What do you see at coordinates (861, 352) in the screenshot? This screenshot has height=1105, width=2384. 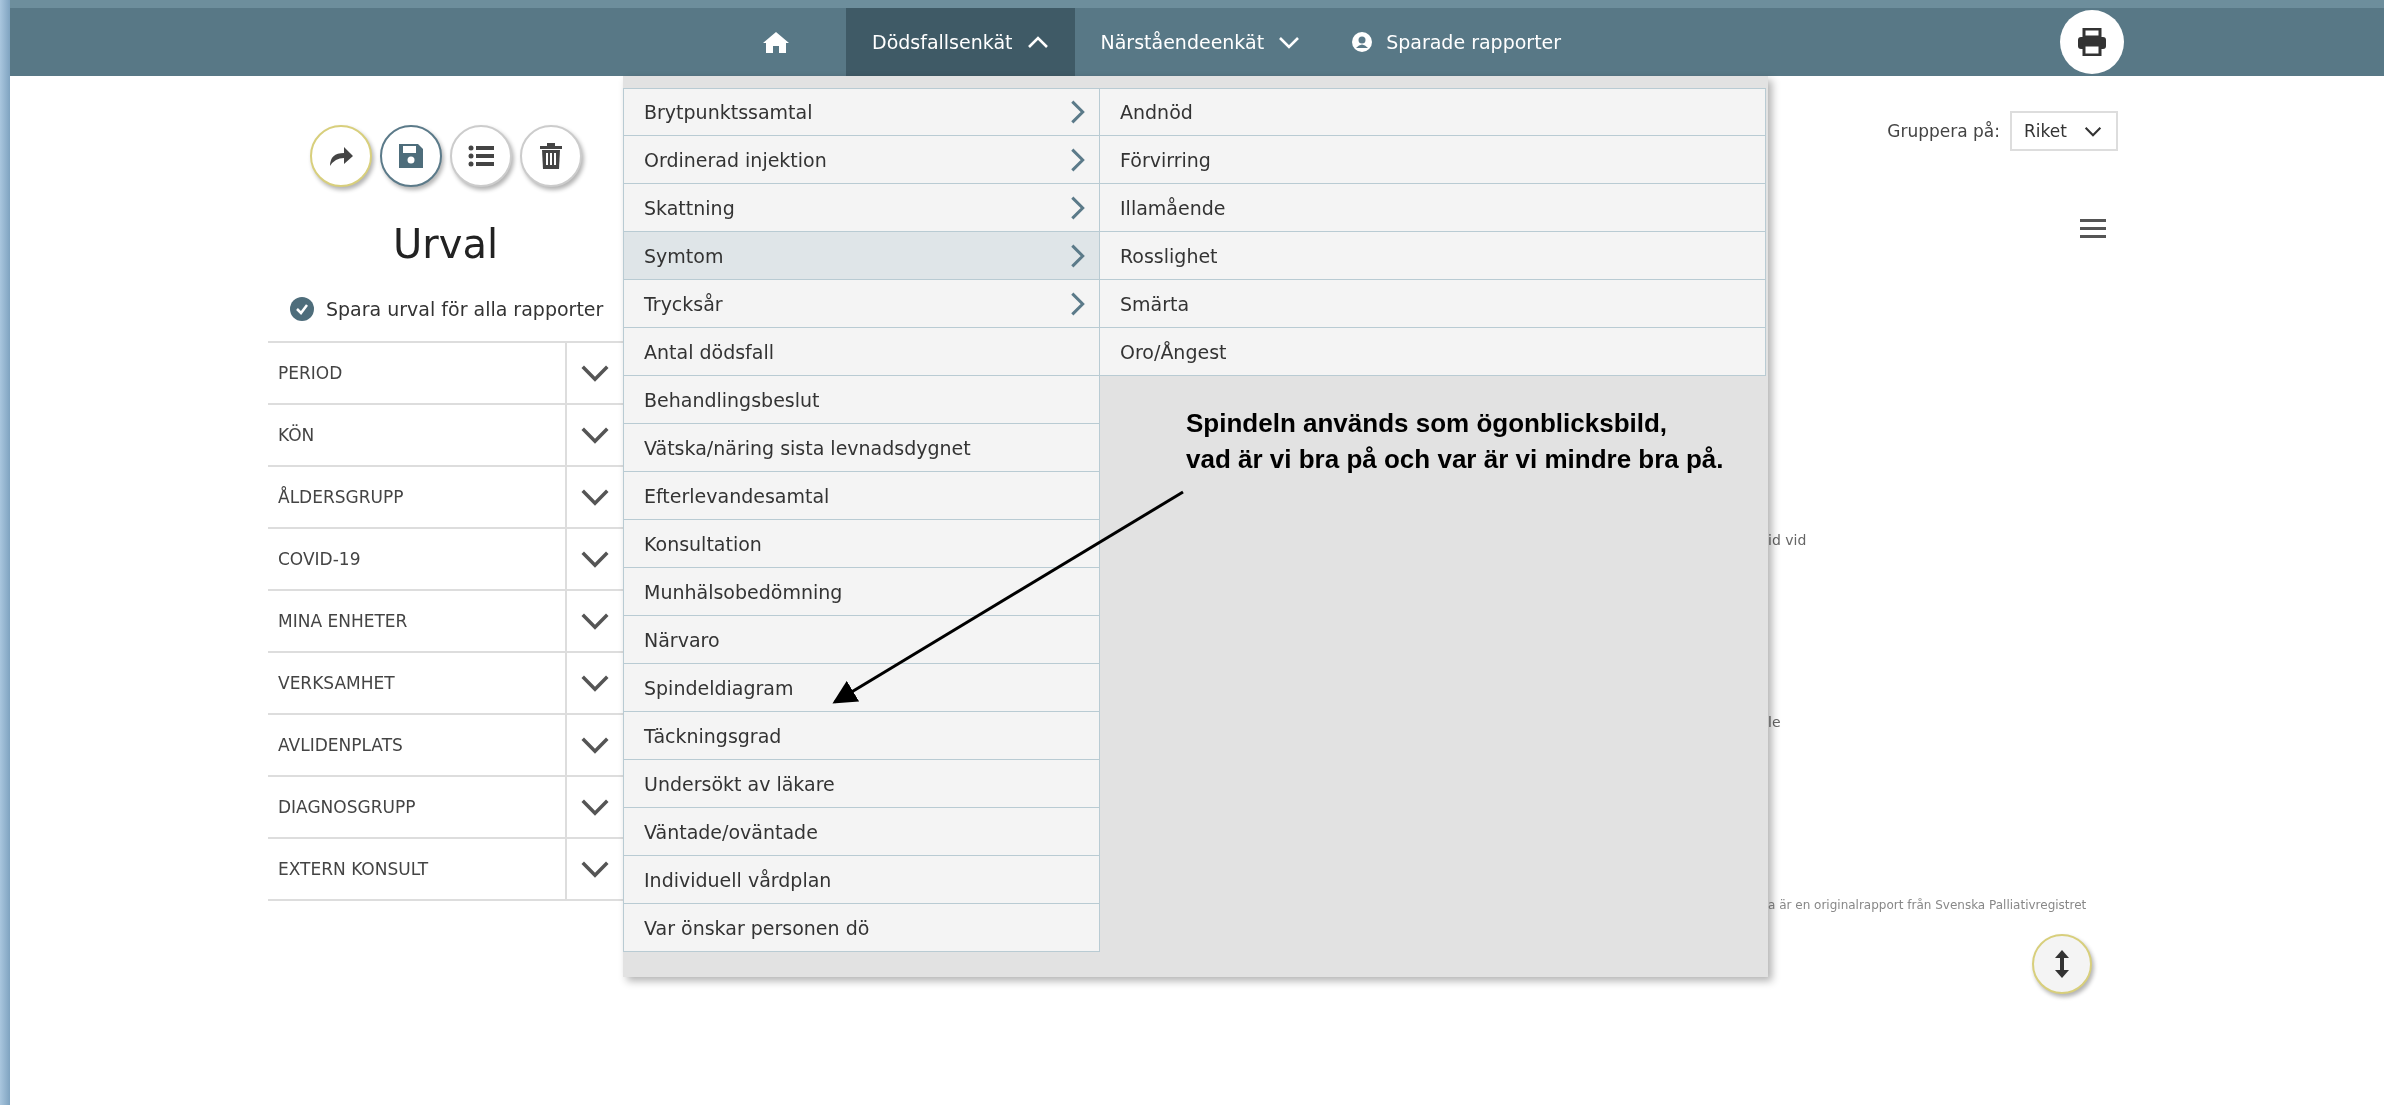 I see `menu-item: Antal dödsfall` at bounding box center [861, 352].